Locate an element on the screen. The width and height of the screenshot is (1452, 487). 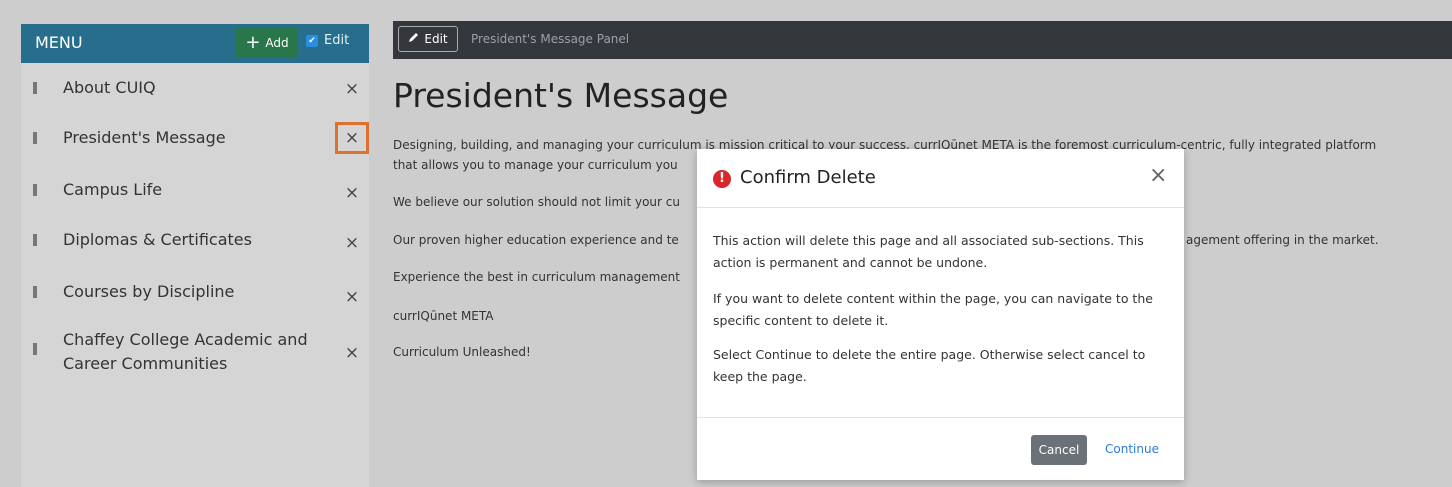
menu-item-label-line2: Career Communities is located at coordinates (145, 363).